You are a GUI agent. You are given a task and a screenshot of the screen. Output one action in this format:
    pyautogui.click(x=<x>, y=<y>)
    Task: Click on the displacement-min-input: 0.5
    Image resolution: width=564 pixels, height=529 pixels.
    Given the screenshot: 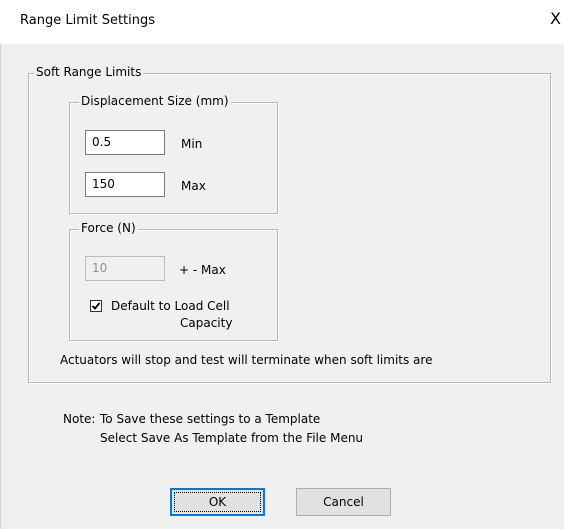 What is the action you would take?
    pyautogui.click(x=125, y=142)
    